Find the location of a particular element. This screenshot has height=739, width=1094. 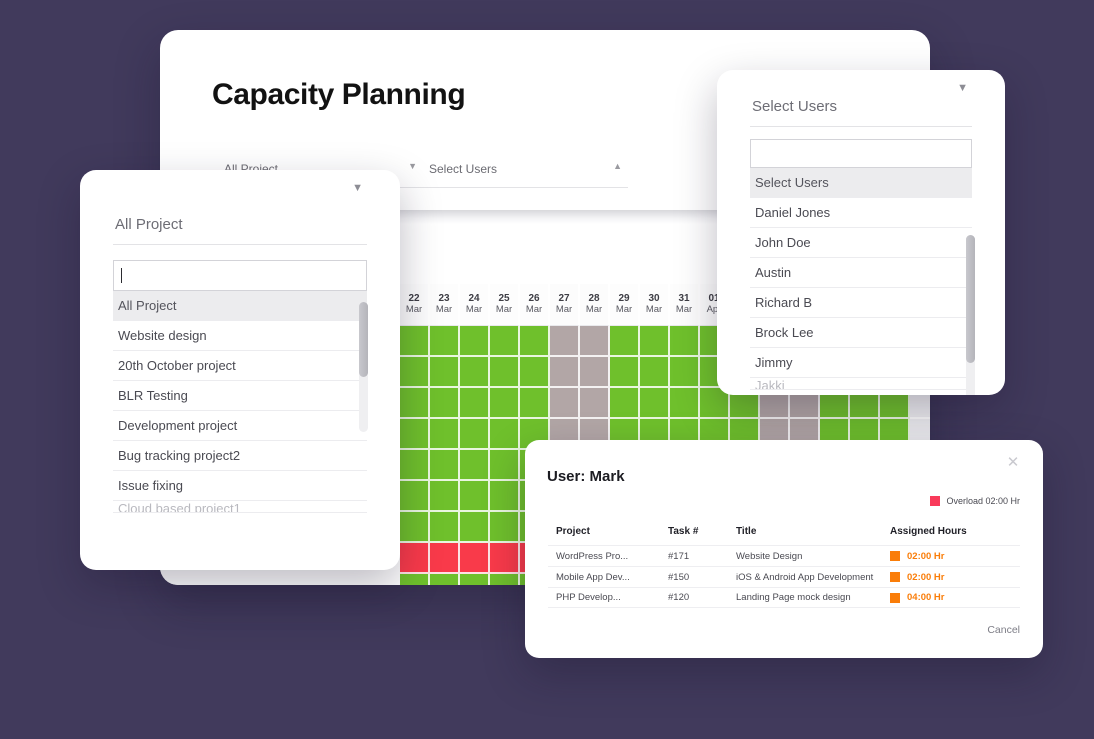

user-option: Daniel Jones is located at coordinates (861, 213).